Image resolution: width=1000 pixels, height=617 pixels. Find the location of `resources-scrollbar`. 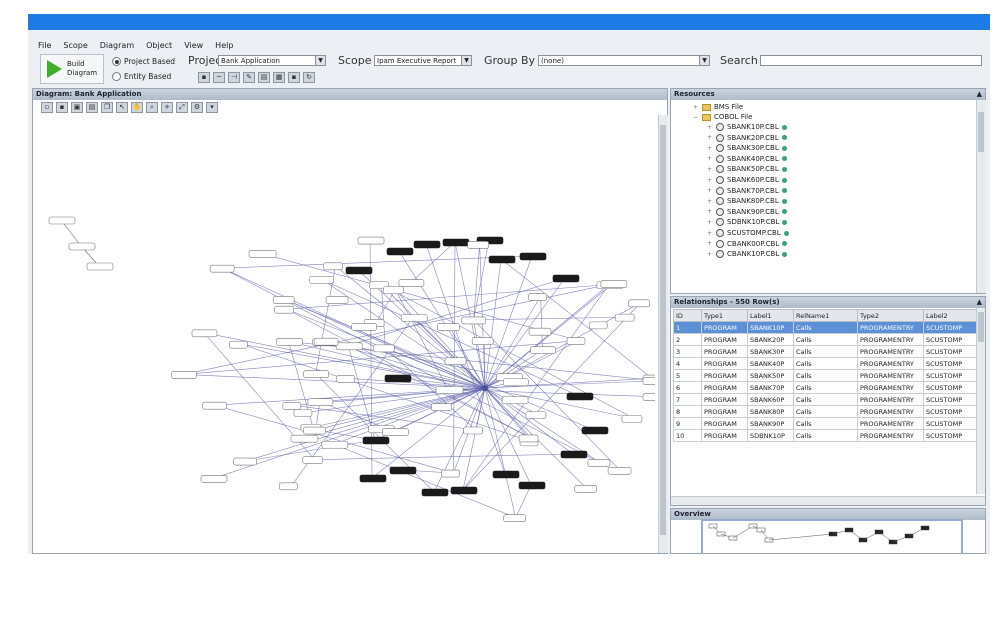

resources-scrollbar is located at coordinates (981, 196).